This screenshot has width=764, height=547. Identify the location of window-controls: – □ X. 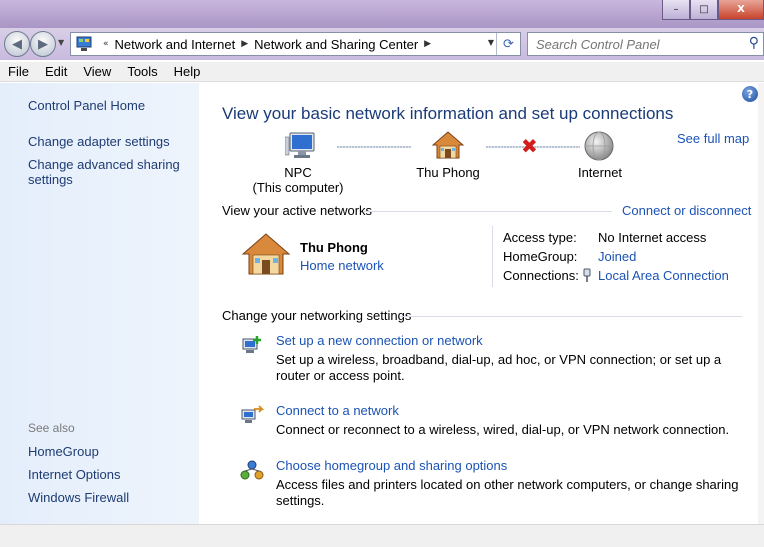
(713, 10).